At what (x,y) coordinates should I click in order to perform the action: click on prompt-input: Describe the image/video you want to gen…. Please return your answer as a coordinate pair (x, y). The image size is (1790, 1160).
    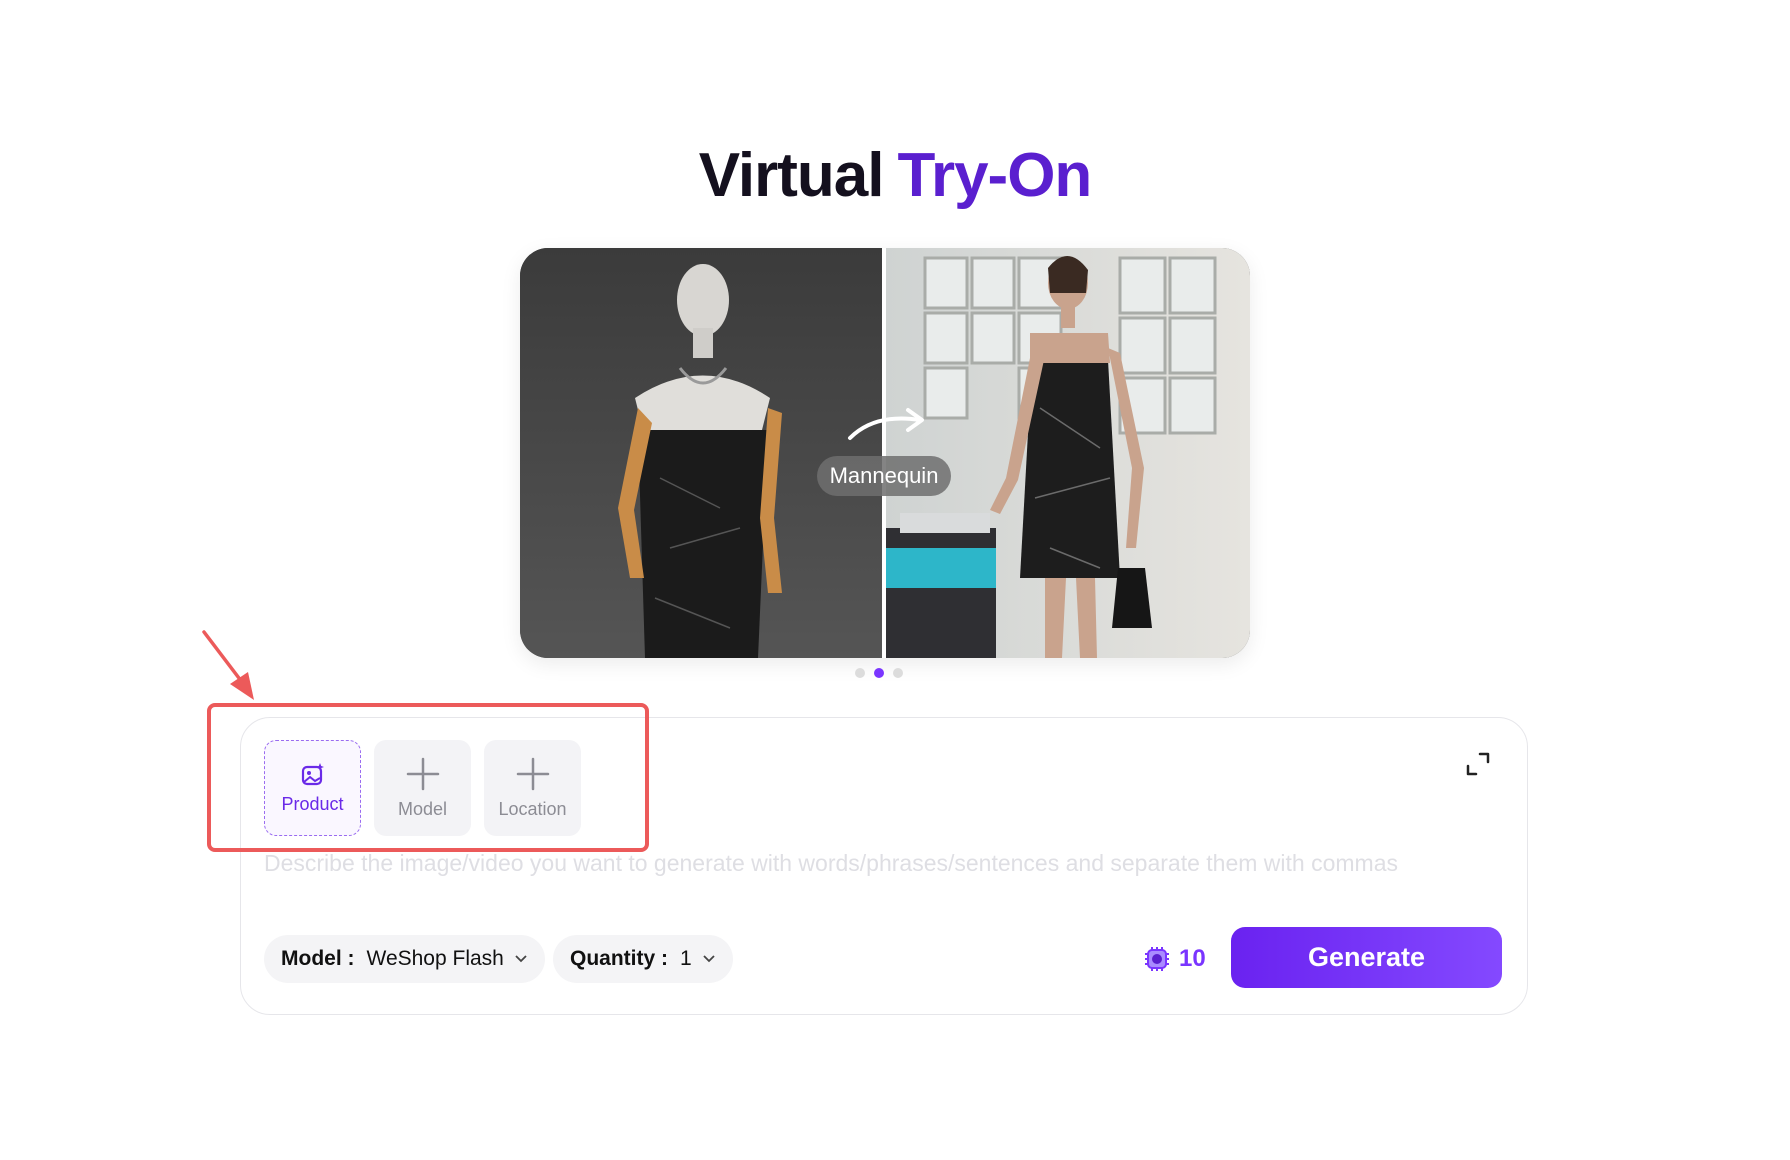
    Looking at the image, I should click on (884, 863).